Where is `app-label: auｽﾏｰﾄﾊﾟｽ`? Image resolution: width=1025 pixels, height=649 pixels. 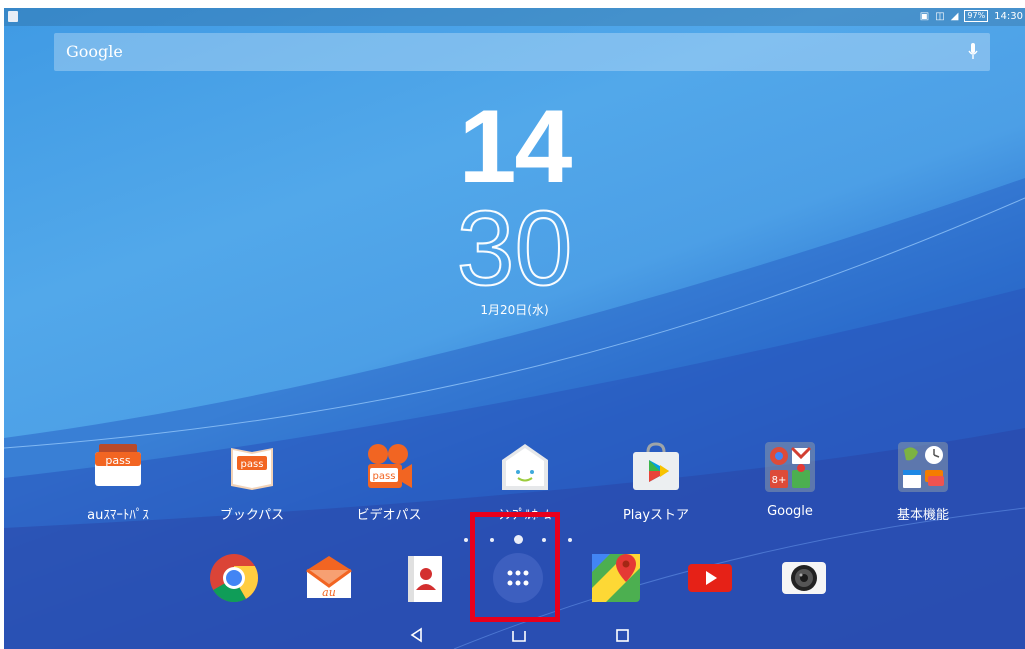 app-label: auｽﾏｰﾄﾊﾟｽ is located at coordinates (118, 515).